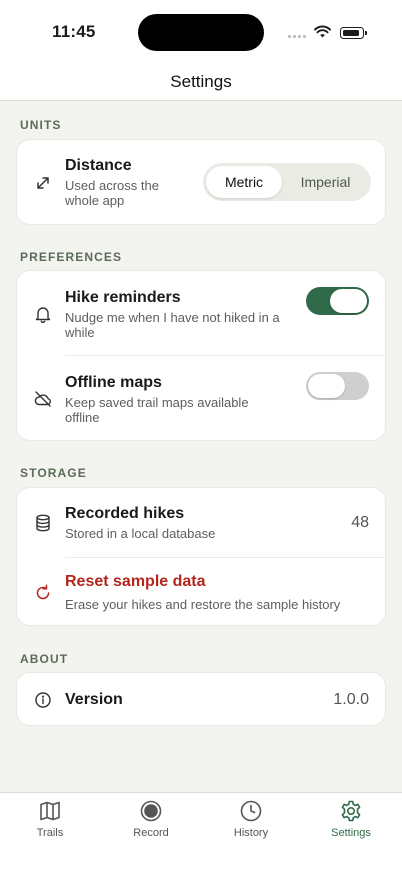 The width and height of the screenshot is (402, 874). Describe the element at coordinates (50, 811) in the screenshot. I see `map-icon` at that location.